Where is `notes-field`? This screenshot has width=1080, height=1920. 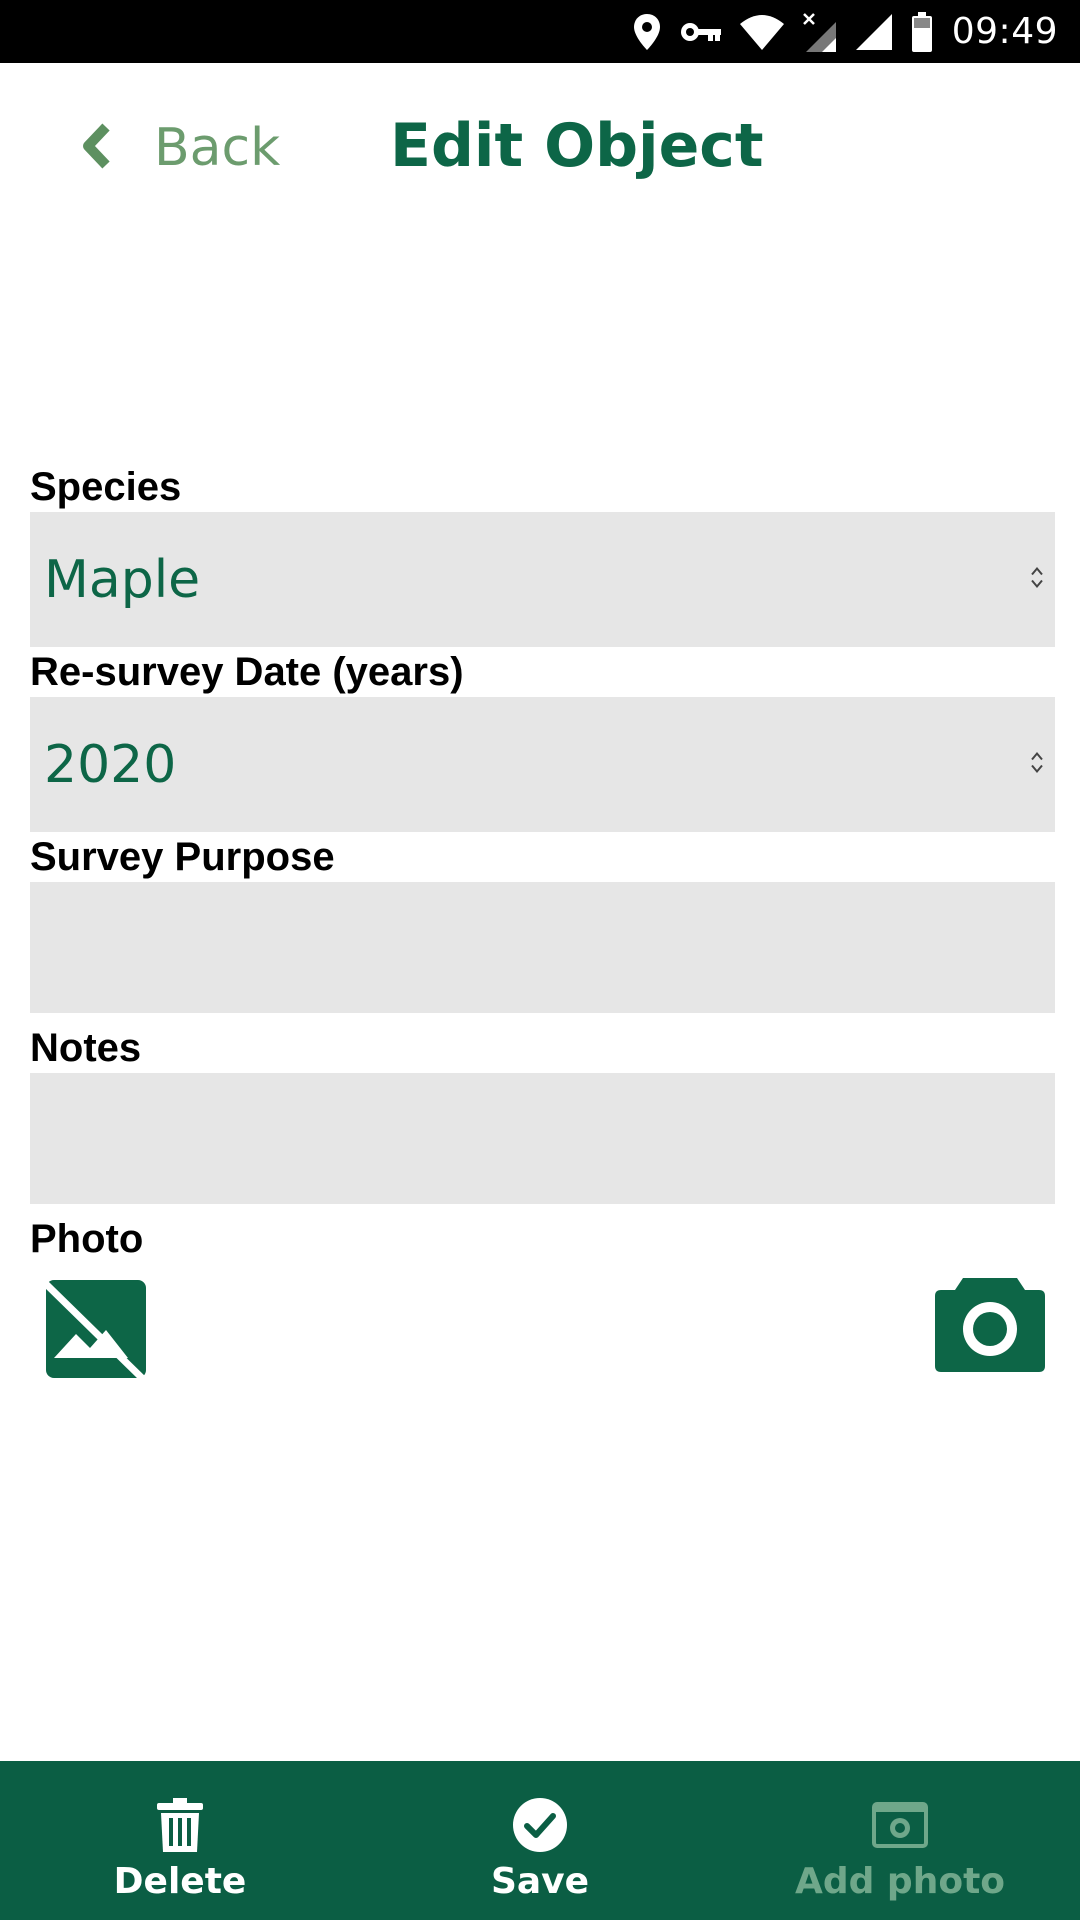 notes-field is located at coordinates (542, 1138).